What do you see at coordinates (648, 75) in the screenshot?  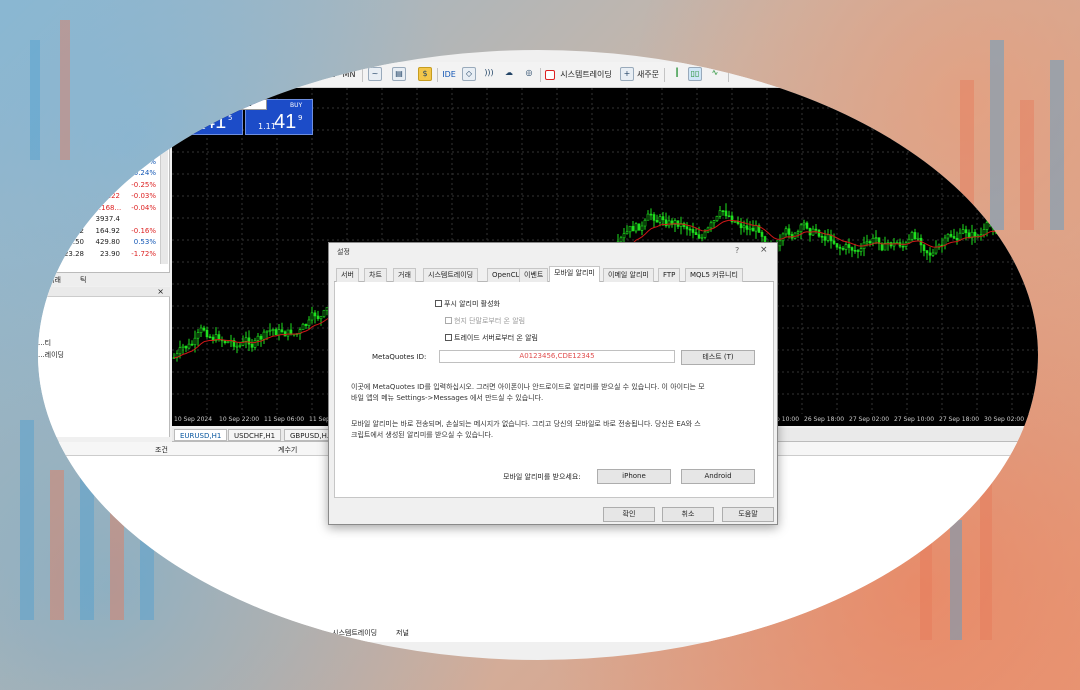 I see `new-order-button: 새주문` at bounding box center [648, 75].